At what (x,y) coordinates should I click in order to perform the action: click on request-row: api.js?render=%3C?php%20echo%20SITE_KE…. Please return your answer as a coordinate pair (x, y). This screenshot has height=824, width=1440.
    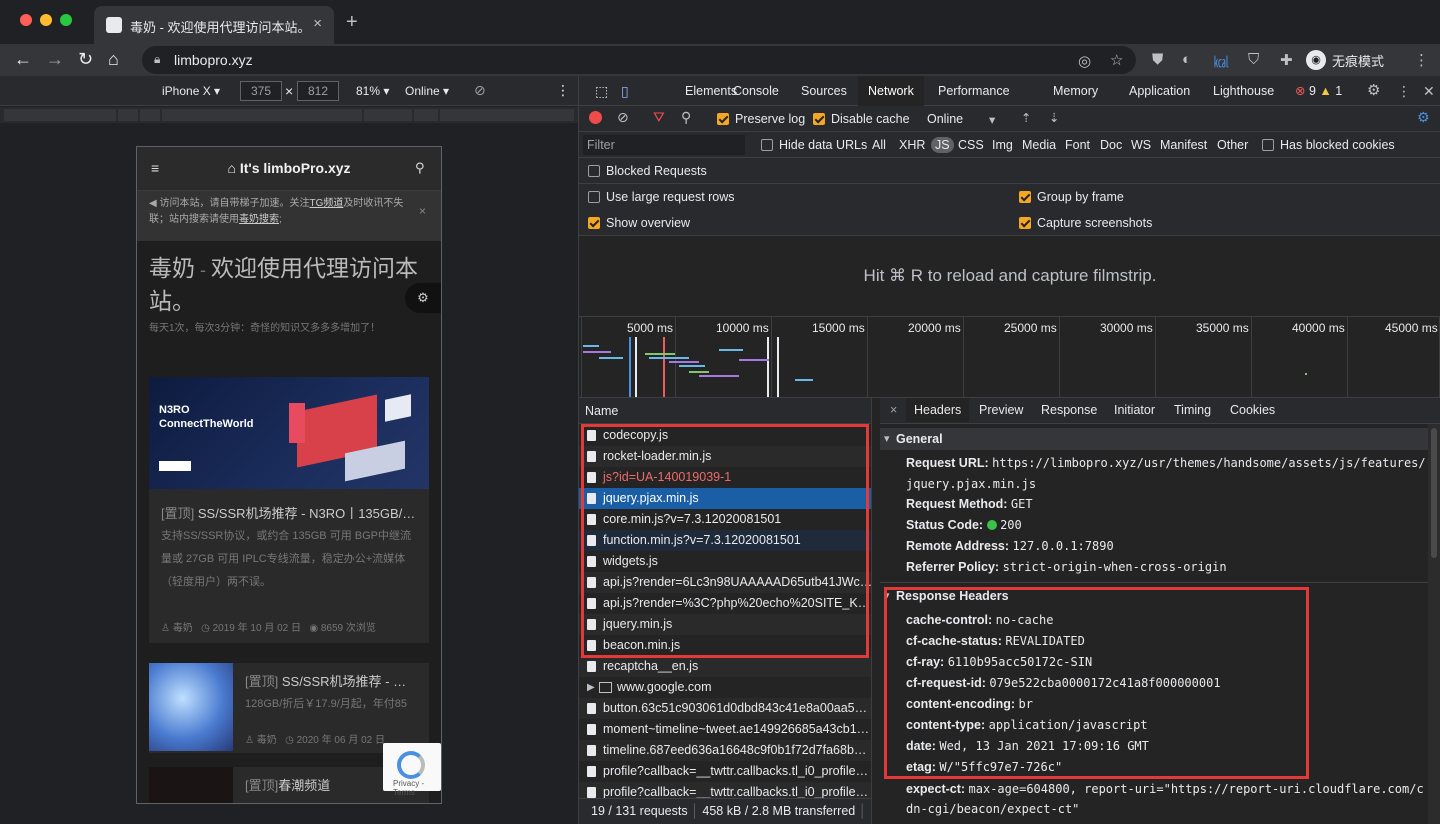
    Looking at the image, I should click on (725, 603).